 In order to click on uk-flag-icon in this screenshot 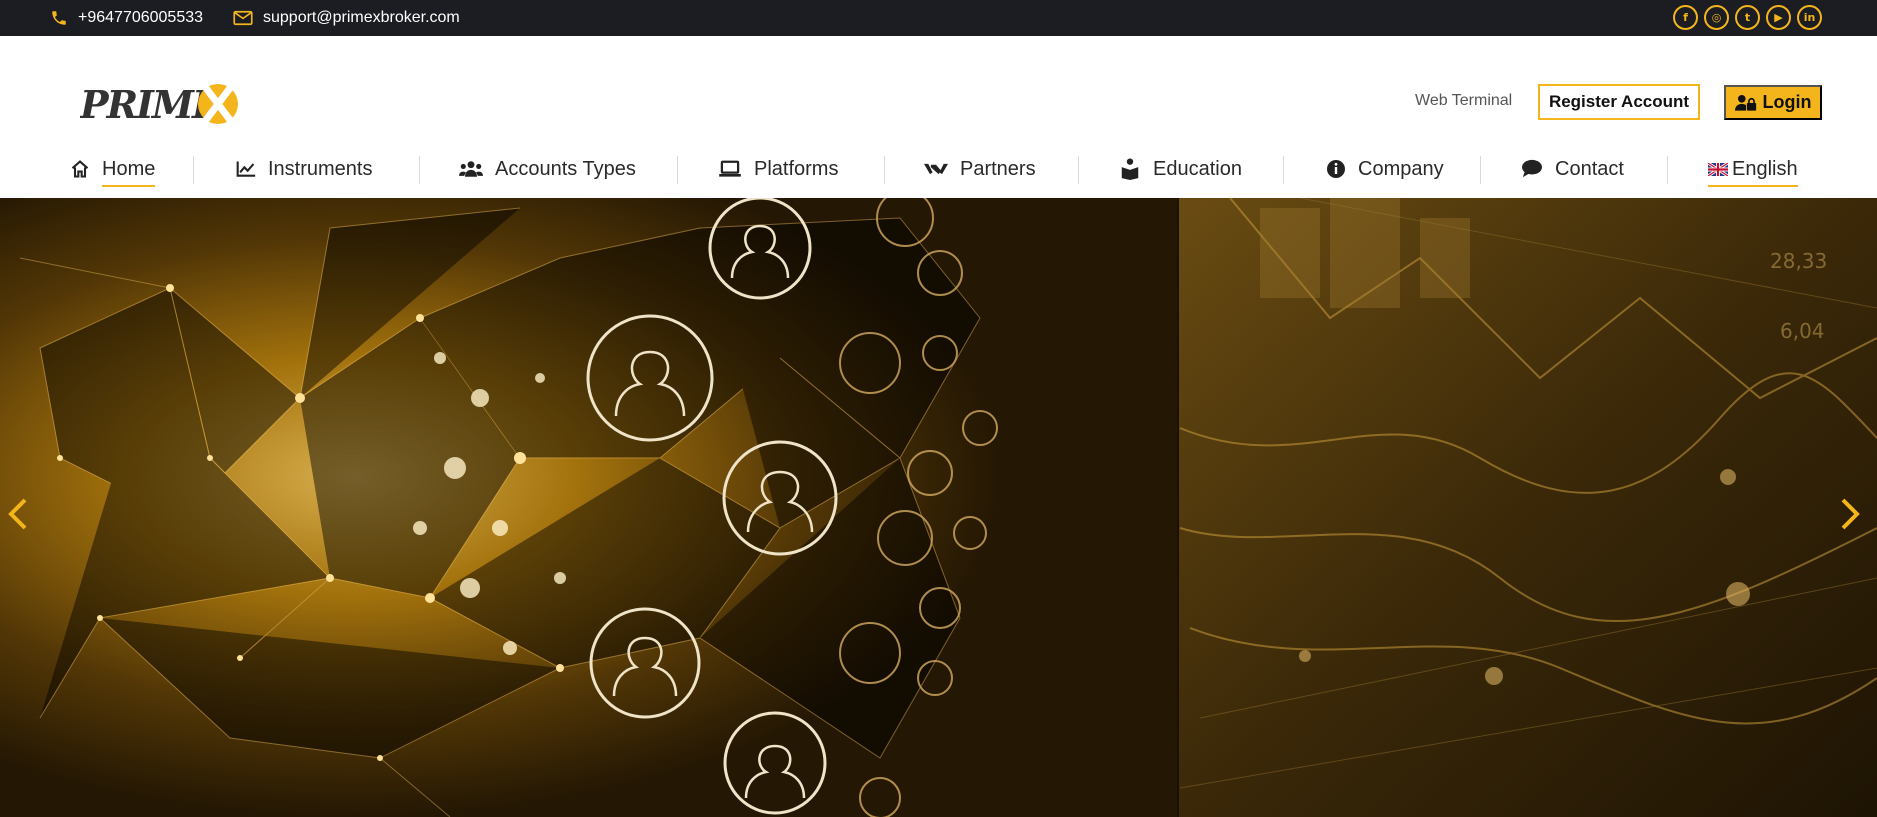, I will do `click(1718, 169)`.